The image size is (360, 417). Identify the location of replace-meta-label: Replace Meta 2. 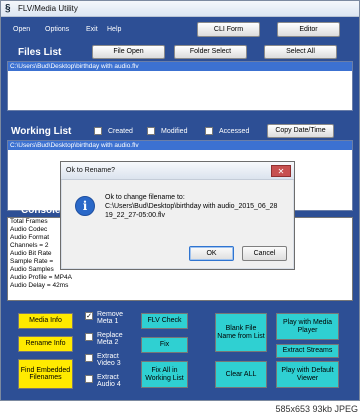
(110, 339).